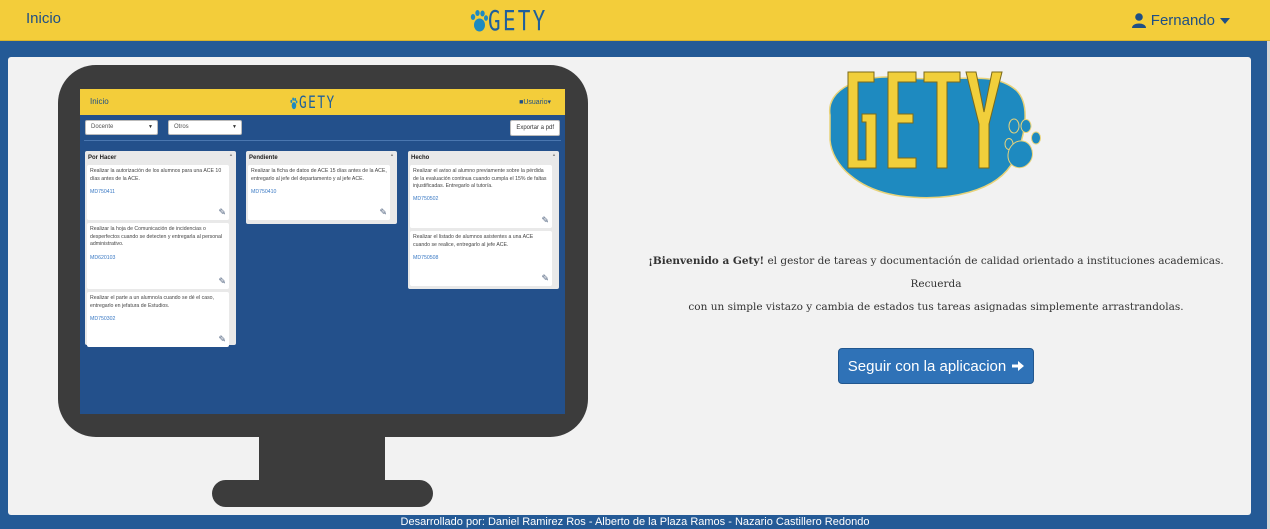  Describe the element at coordinates (322, 140) in the screenshot. I see `preview-divider` at that location.